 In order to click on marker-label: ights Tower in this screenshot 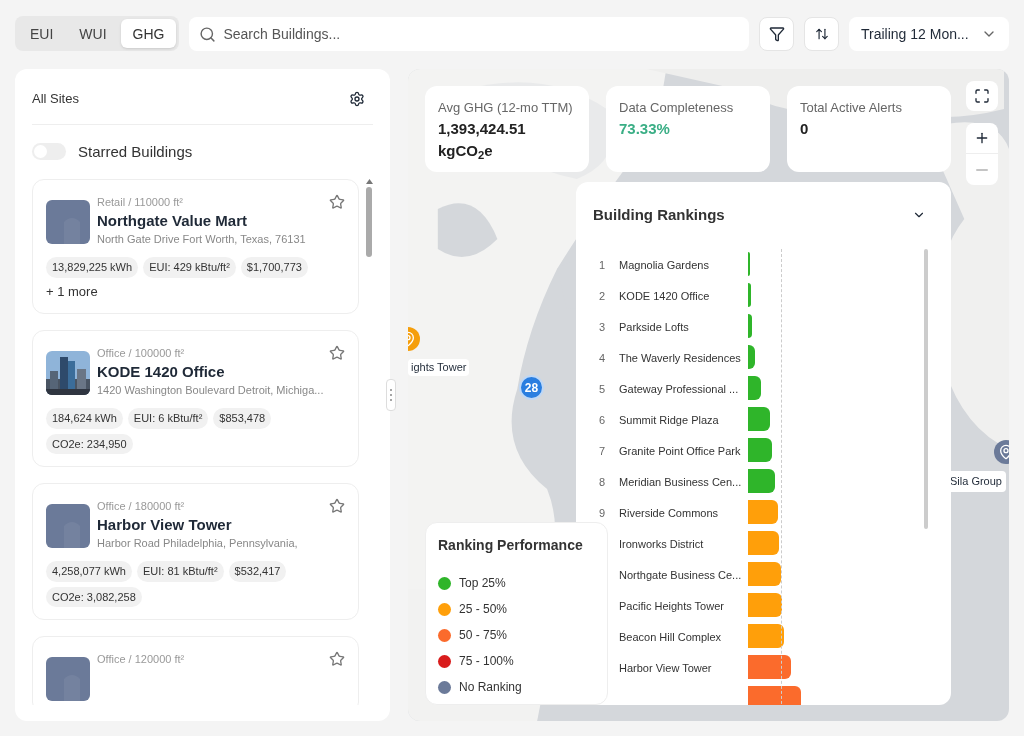, I will do `click(439, 367)`.